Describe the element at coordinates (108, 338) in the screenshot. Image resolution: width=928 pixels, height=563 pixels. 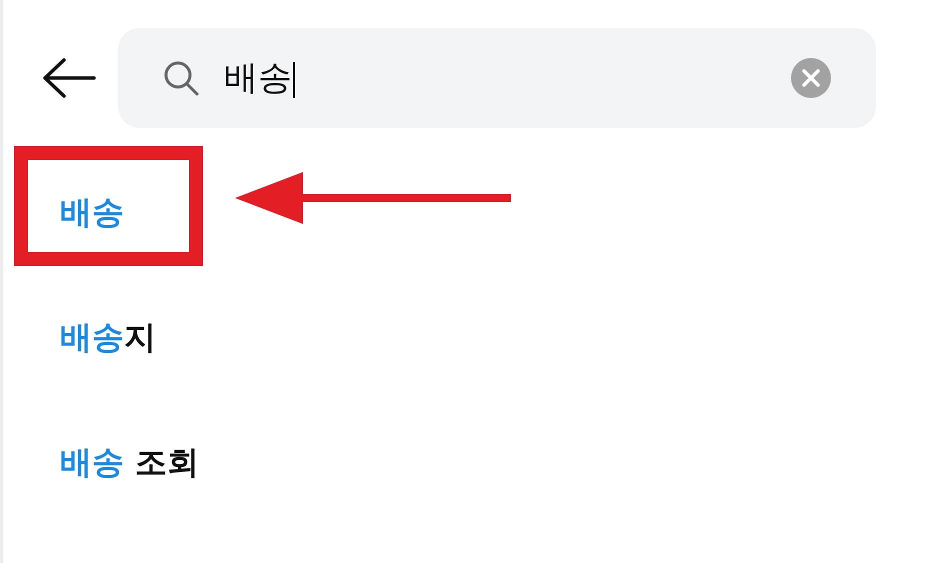
I see `suggestion-item: 배송지` at that location.